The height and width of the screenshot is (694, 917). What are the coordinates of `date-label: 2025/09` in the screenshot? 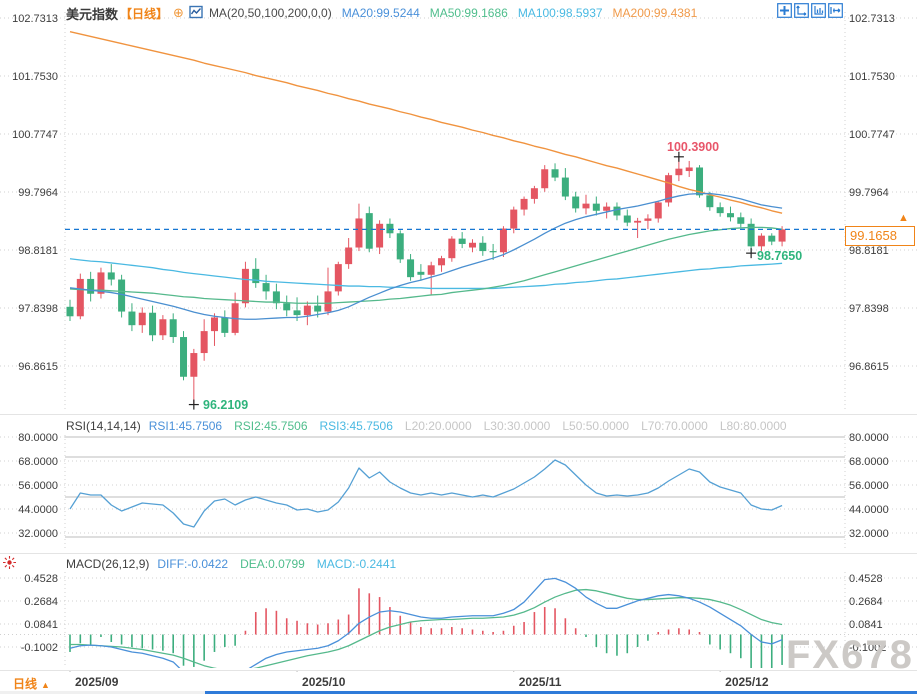 It's located at (97, 682).